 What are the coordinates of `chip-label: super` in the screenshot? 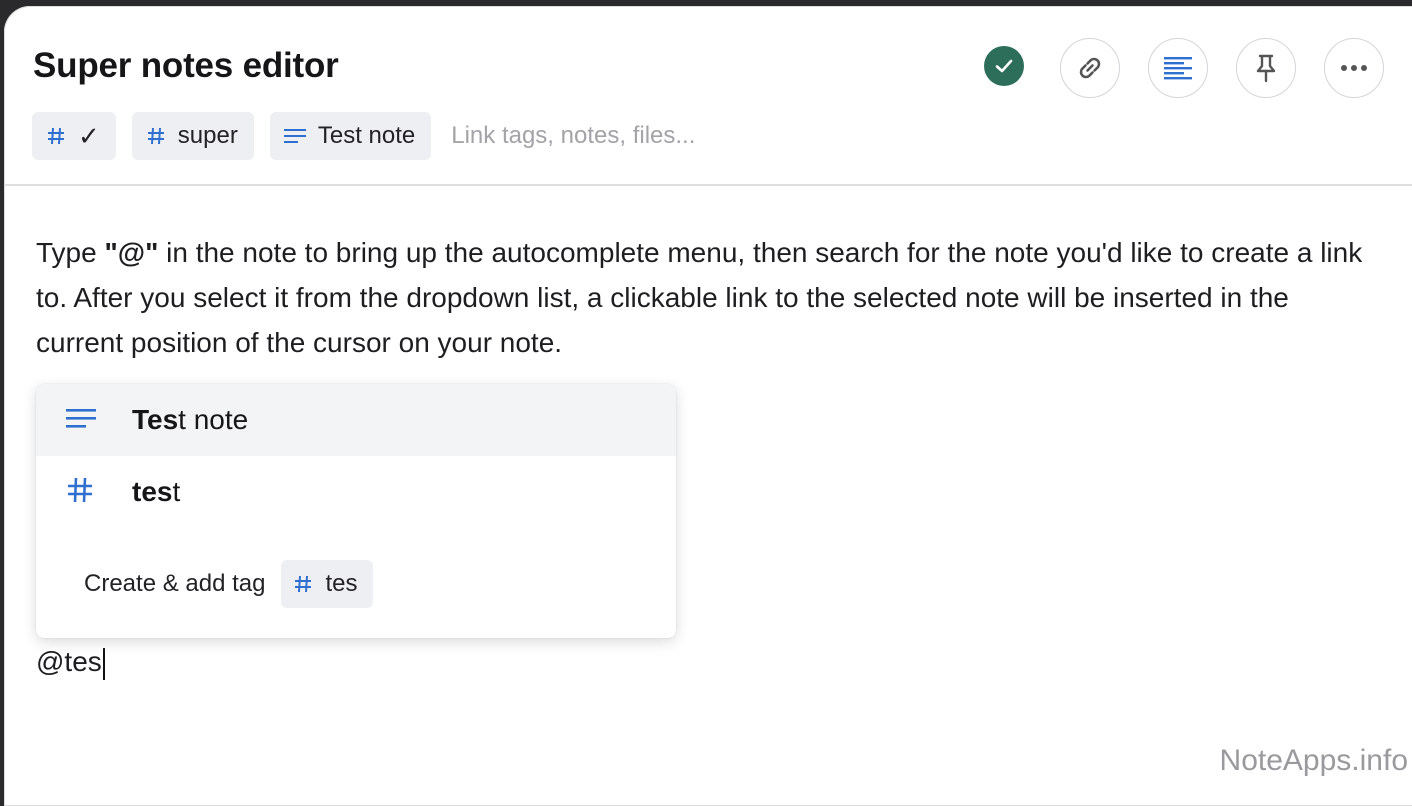 It's located at (207, 135).